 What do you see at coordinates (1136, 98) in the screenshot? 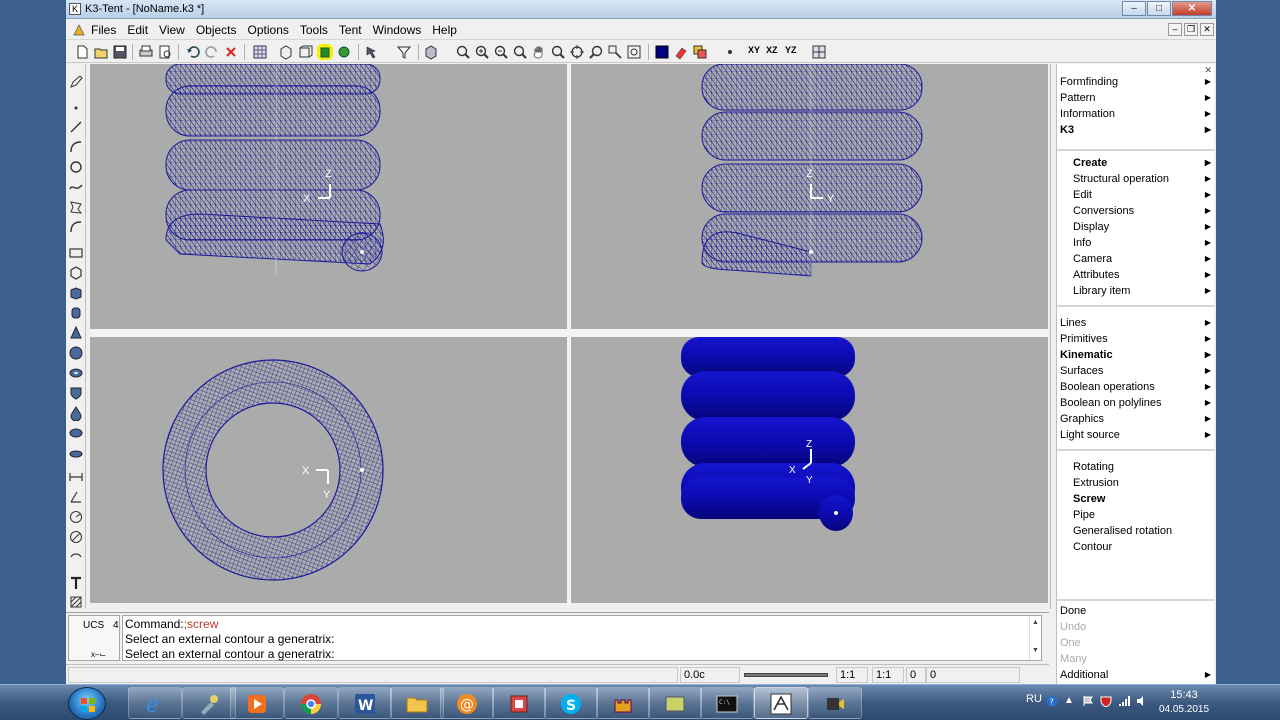
I see `menu-pattern: Pattern ▶` at bounding box center [1136, 98].